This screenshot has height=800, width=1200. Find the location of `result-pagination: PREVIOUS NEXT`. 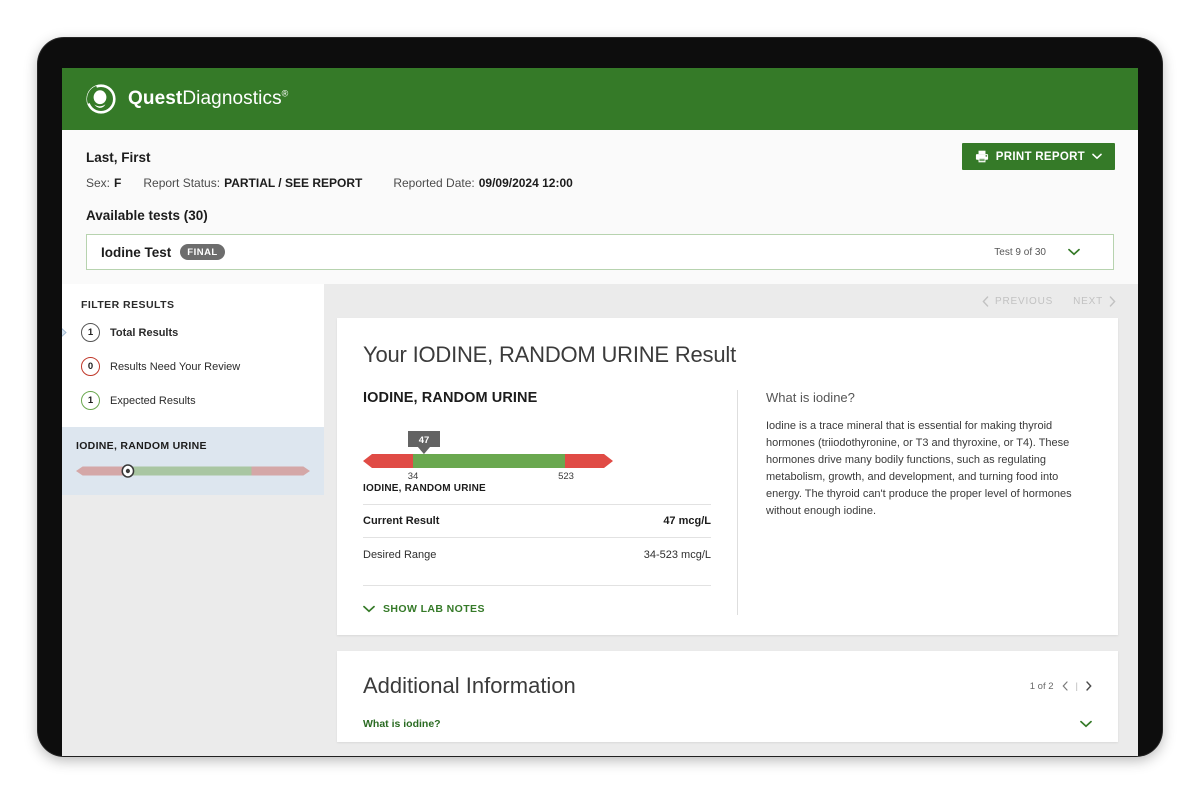

result-pagination: PREVIOUS NEXT is located at coordinates (727, 301).